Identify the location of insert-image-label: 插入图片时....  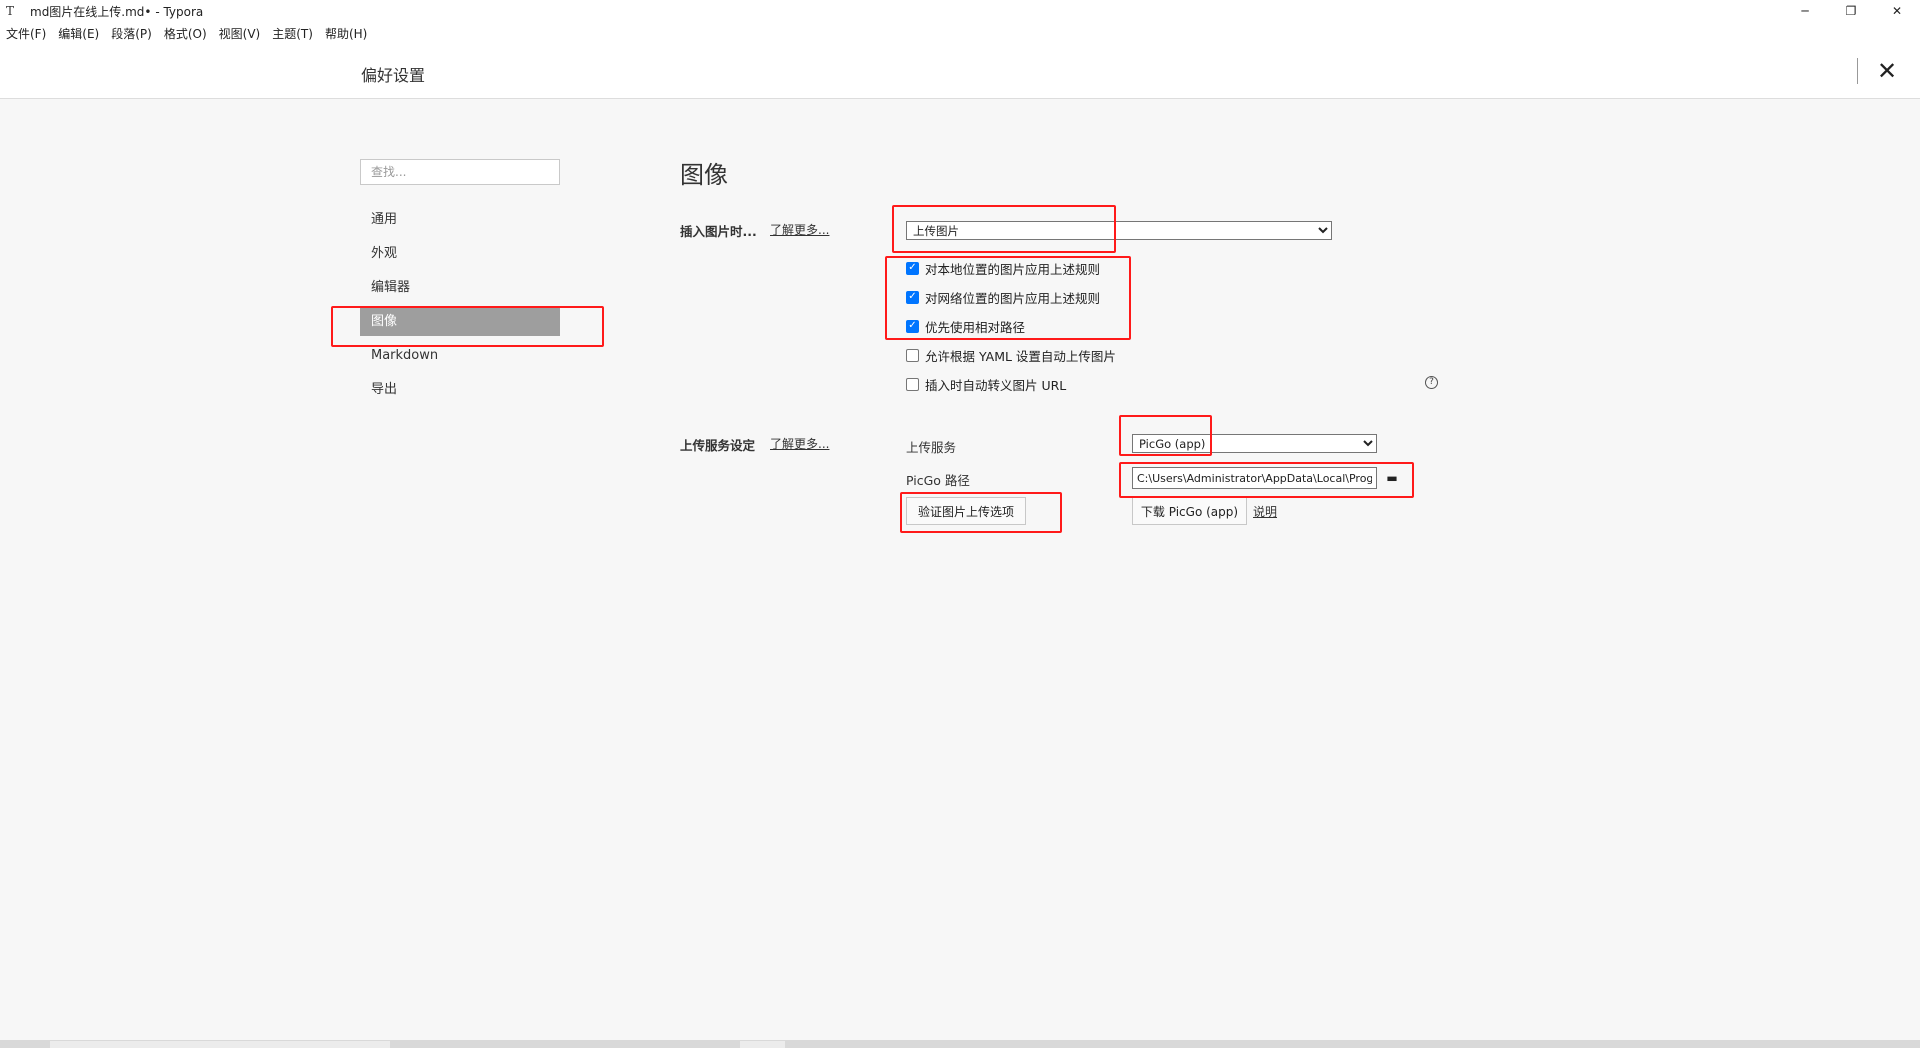
(718, 231).